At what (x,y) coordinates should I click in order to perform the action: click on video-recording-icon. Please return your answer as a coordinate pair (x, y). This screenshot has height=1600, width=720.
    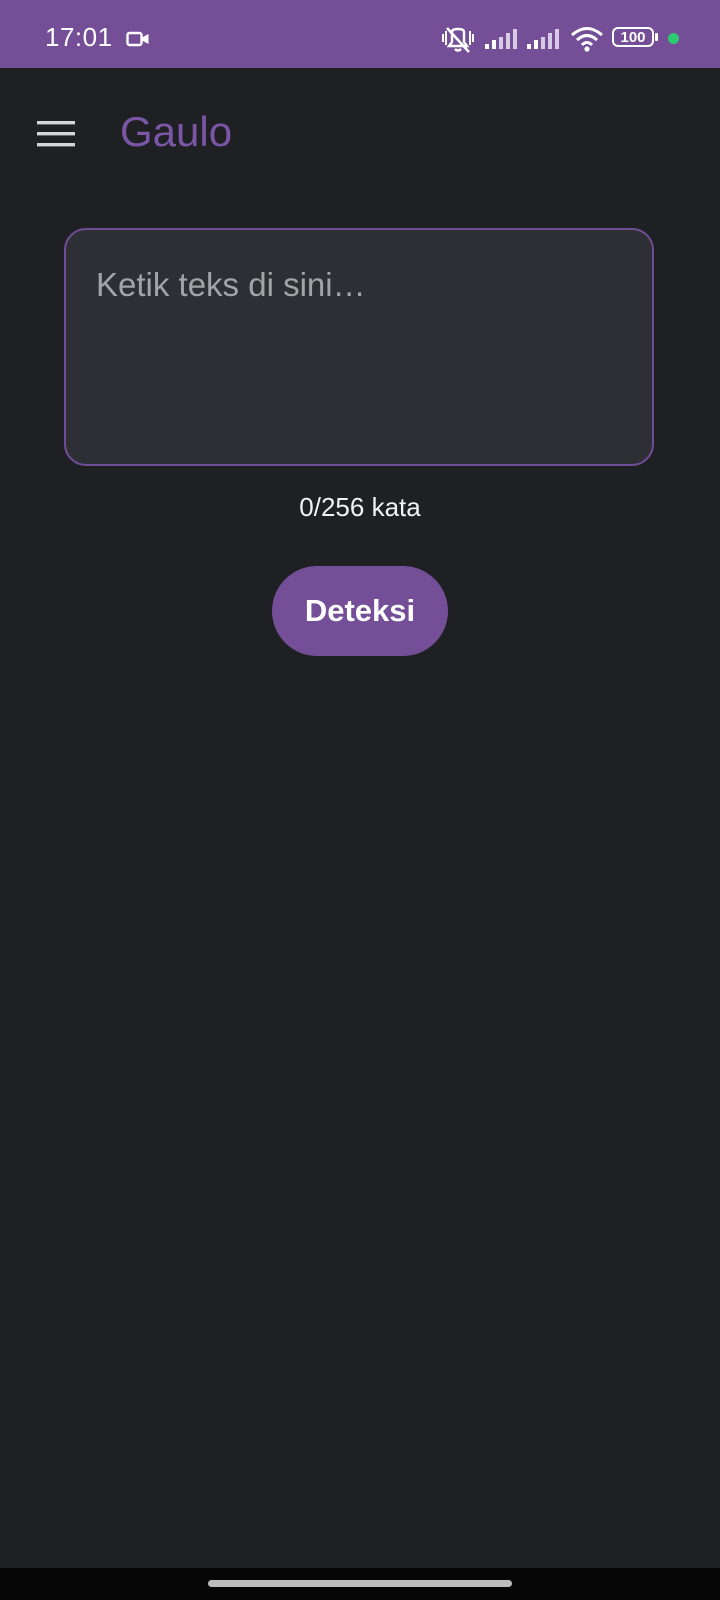
    Looking at the image, I should click on (137, 39).